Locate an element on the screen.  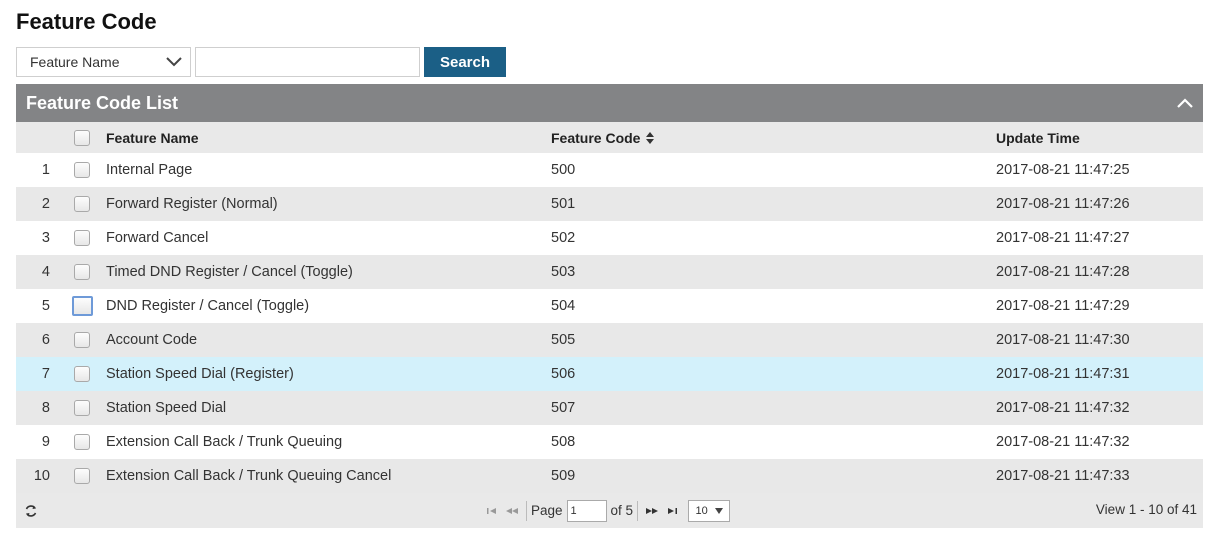
row-number: 5 is located at coordinates (45, 306).